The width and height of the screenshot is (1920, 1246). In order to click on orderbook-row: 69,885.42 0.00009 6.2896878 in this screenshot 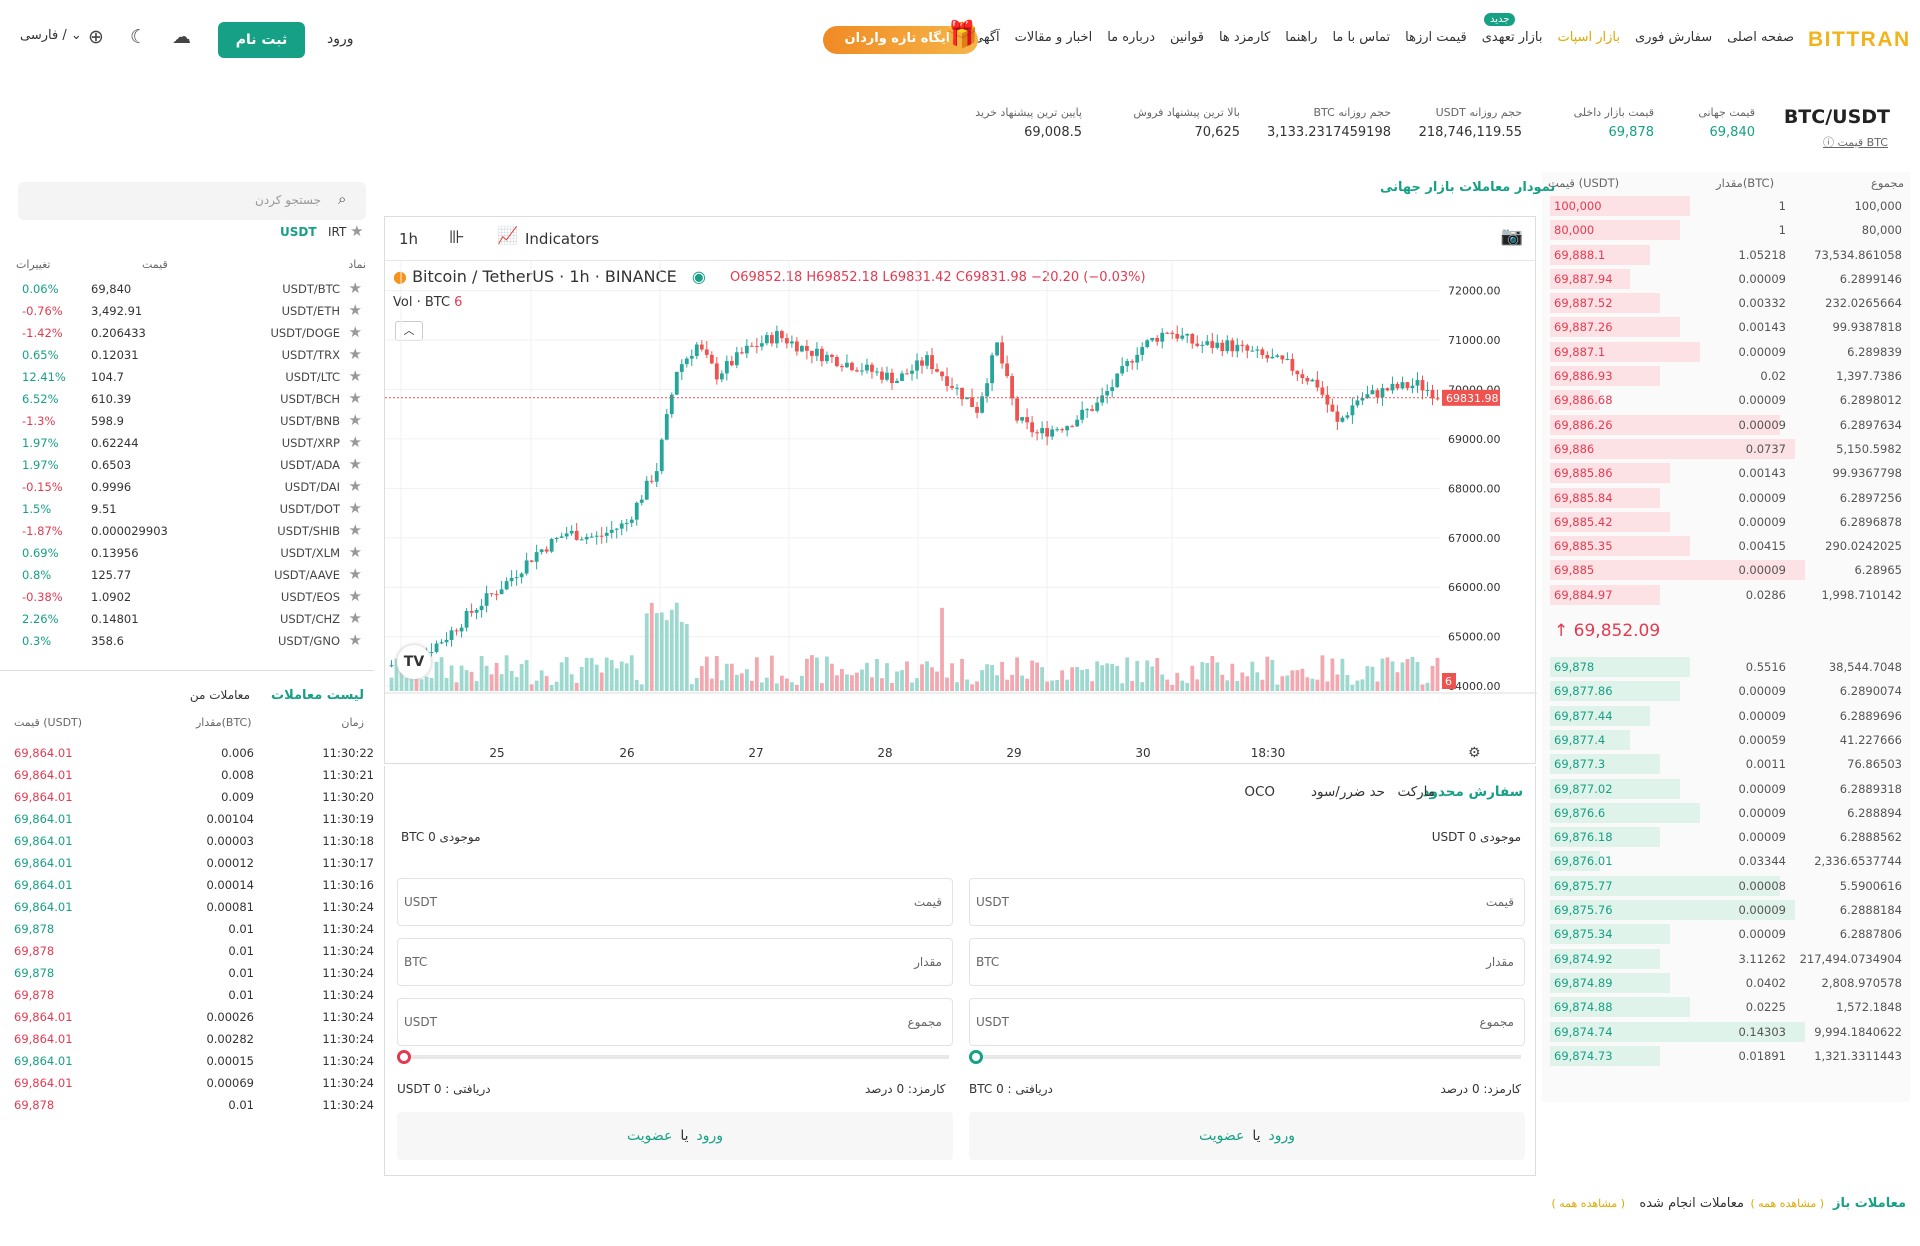, I will do `click(1726, 522)`.